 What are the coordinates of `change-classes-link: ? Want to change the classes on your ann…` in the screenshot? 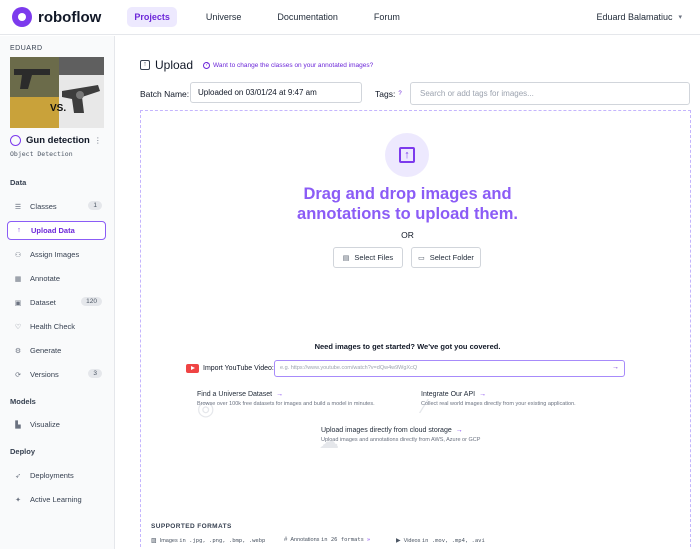 It's located at (288, 65).